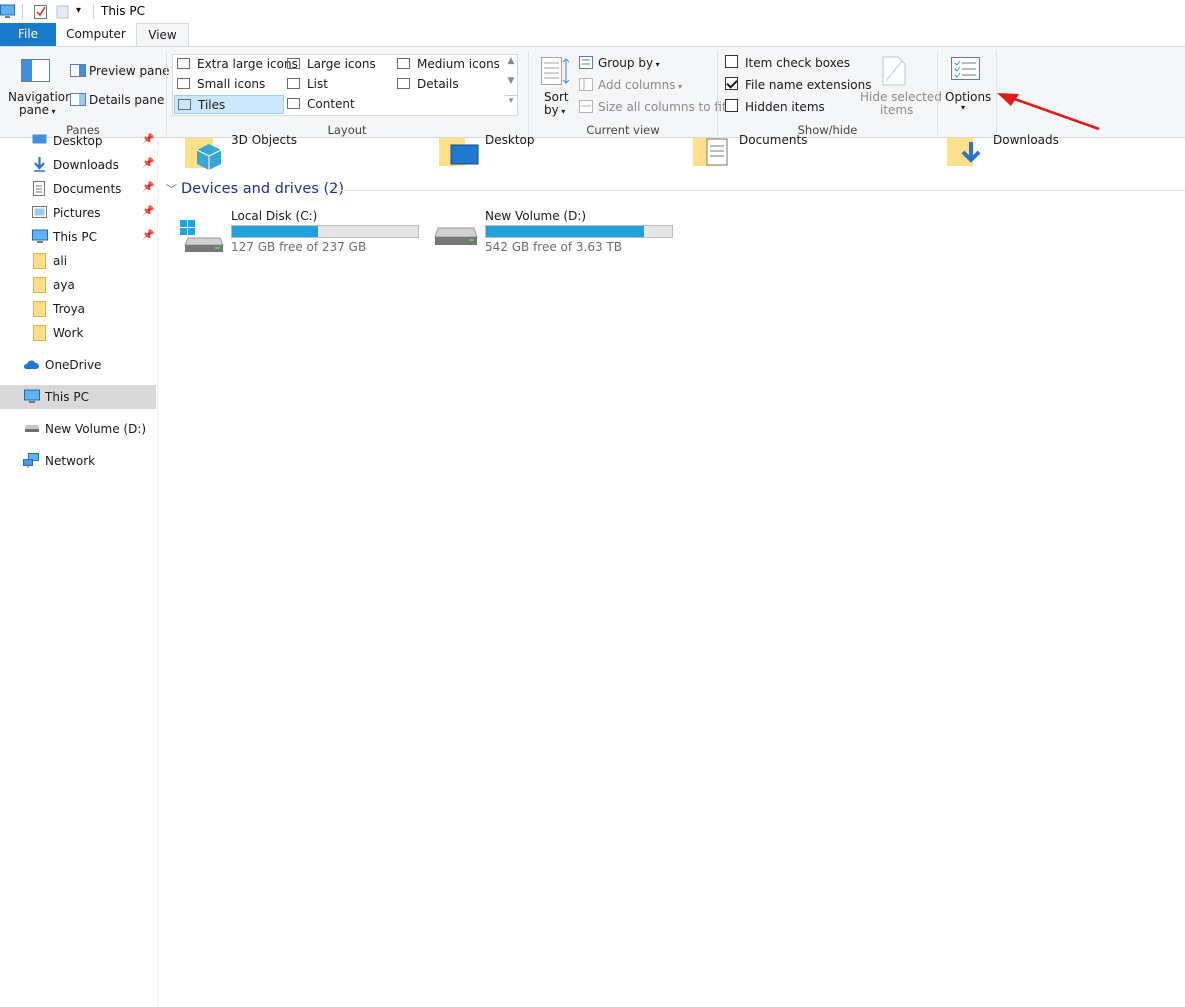 The image size is (1185, 1007). What do you see at coordinates (798, 63) in the screenshot?
I see `item-check-boxes-label: Item check boxes` at bounding box center [798, 63].